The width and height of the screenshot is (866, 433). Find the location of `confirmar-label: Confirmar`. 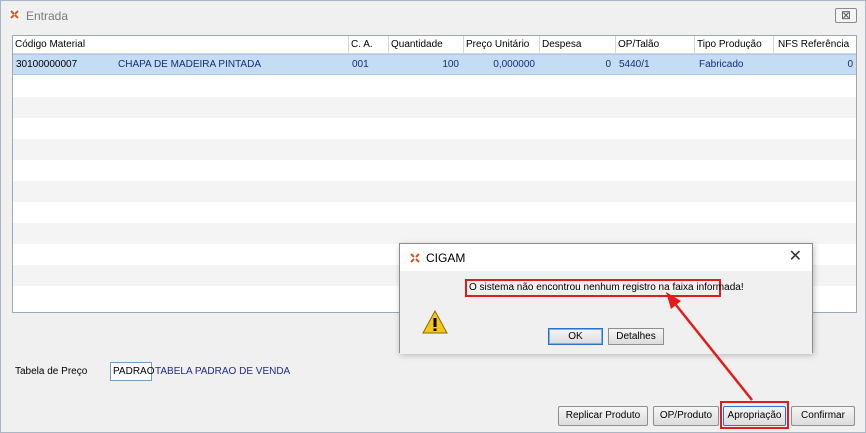

confirmar-label: Confirmar is located at coordinates (823, 415).